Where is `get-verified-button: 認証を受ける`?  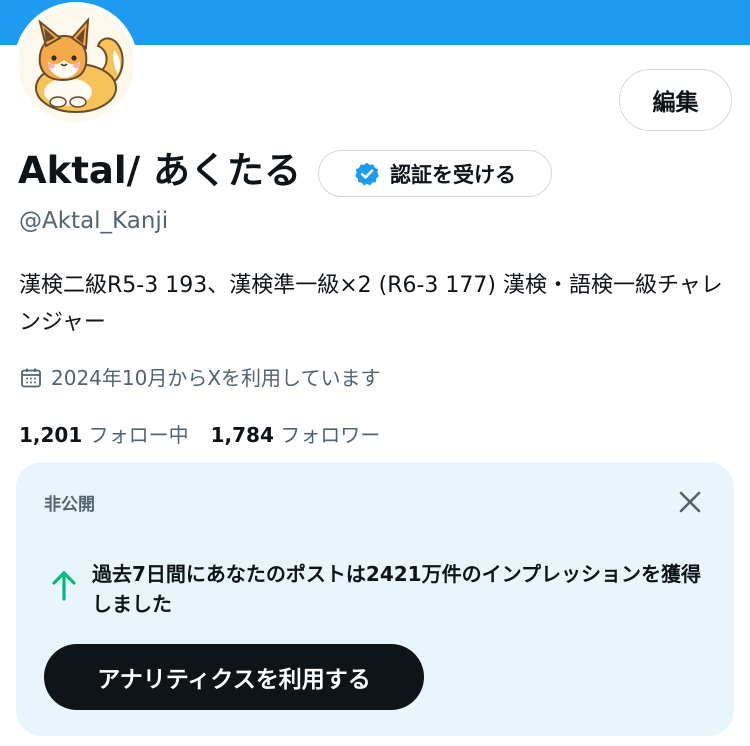 get-verified-button: 認証を受ける is located at coordinates (435, 173).